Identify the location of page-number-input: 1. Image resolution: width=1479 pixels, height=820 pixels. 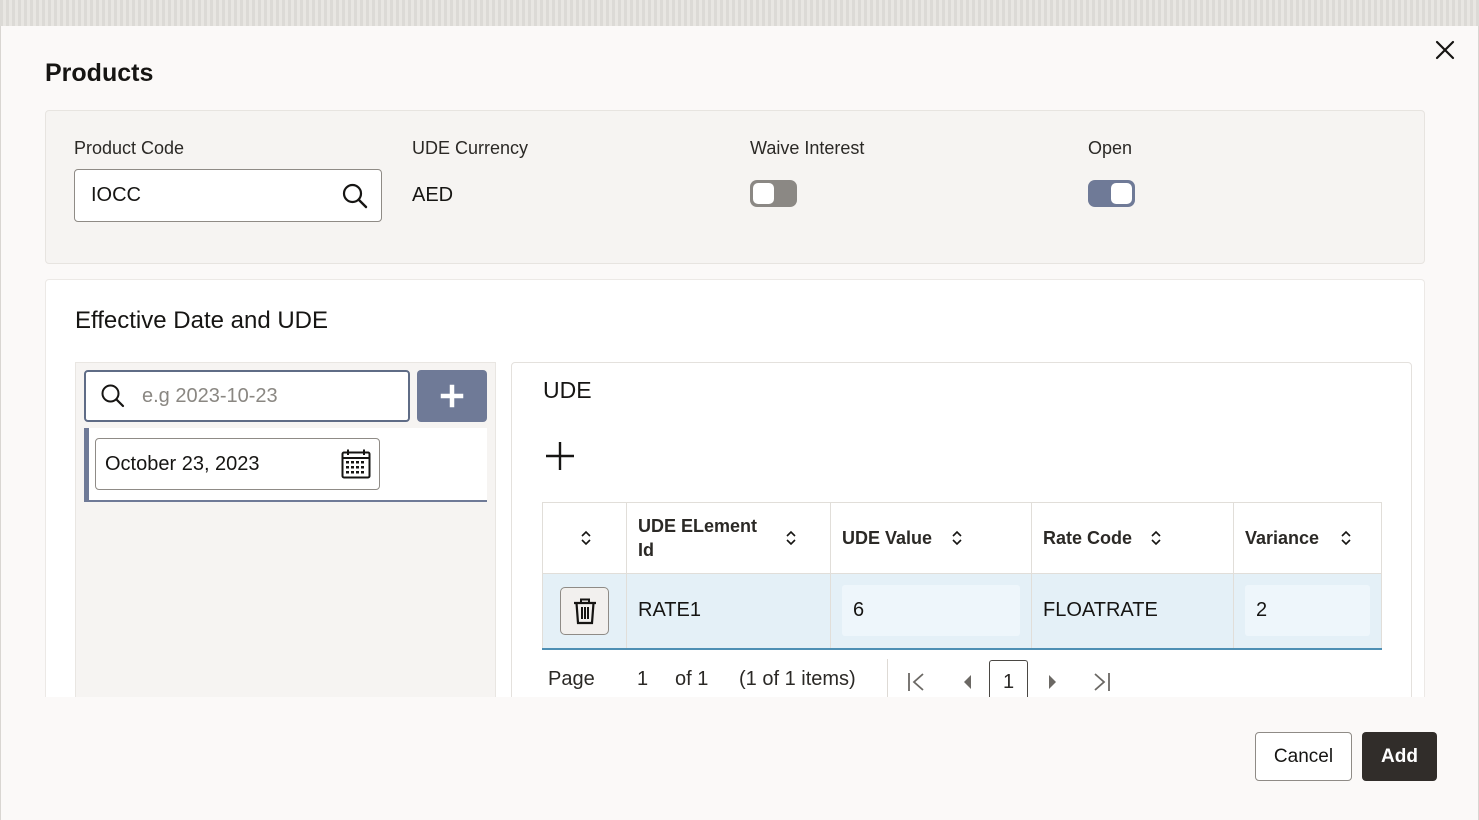
(642, 679).